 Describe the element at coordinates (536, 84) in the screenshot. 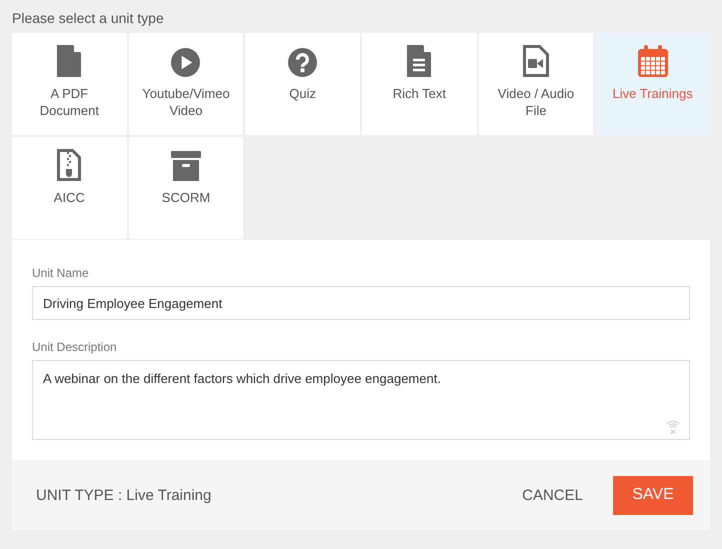

I see `unit-type-tile: Video / Audio File` at that location.